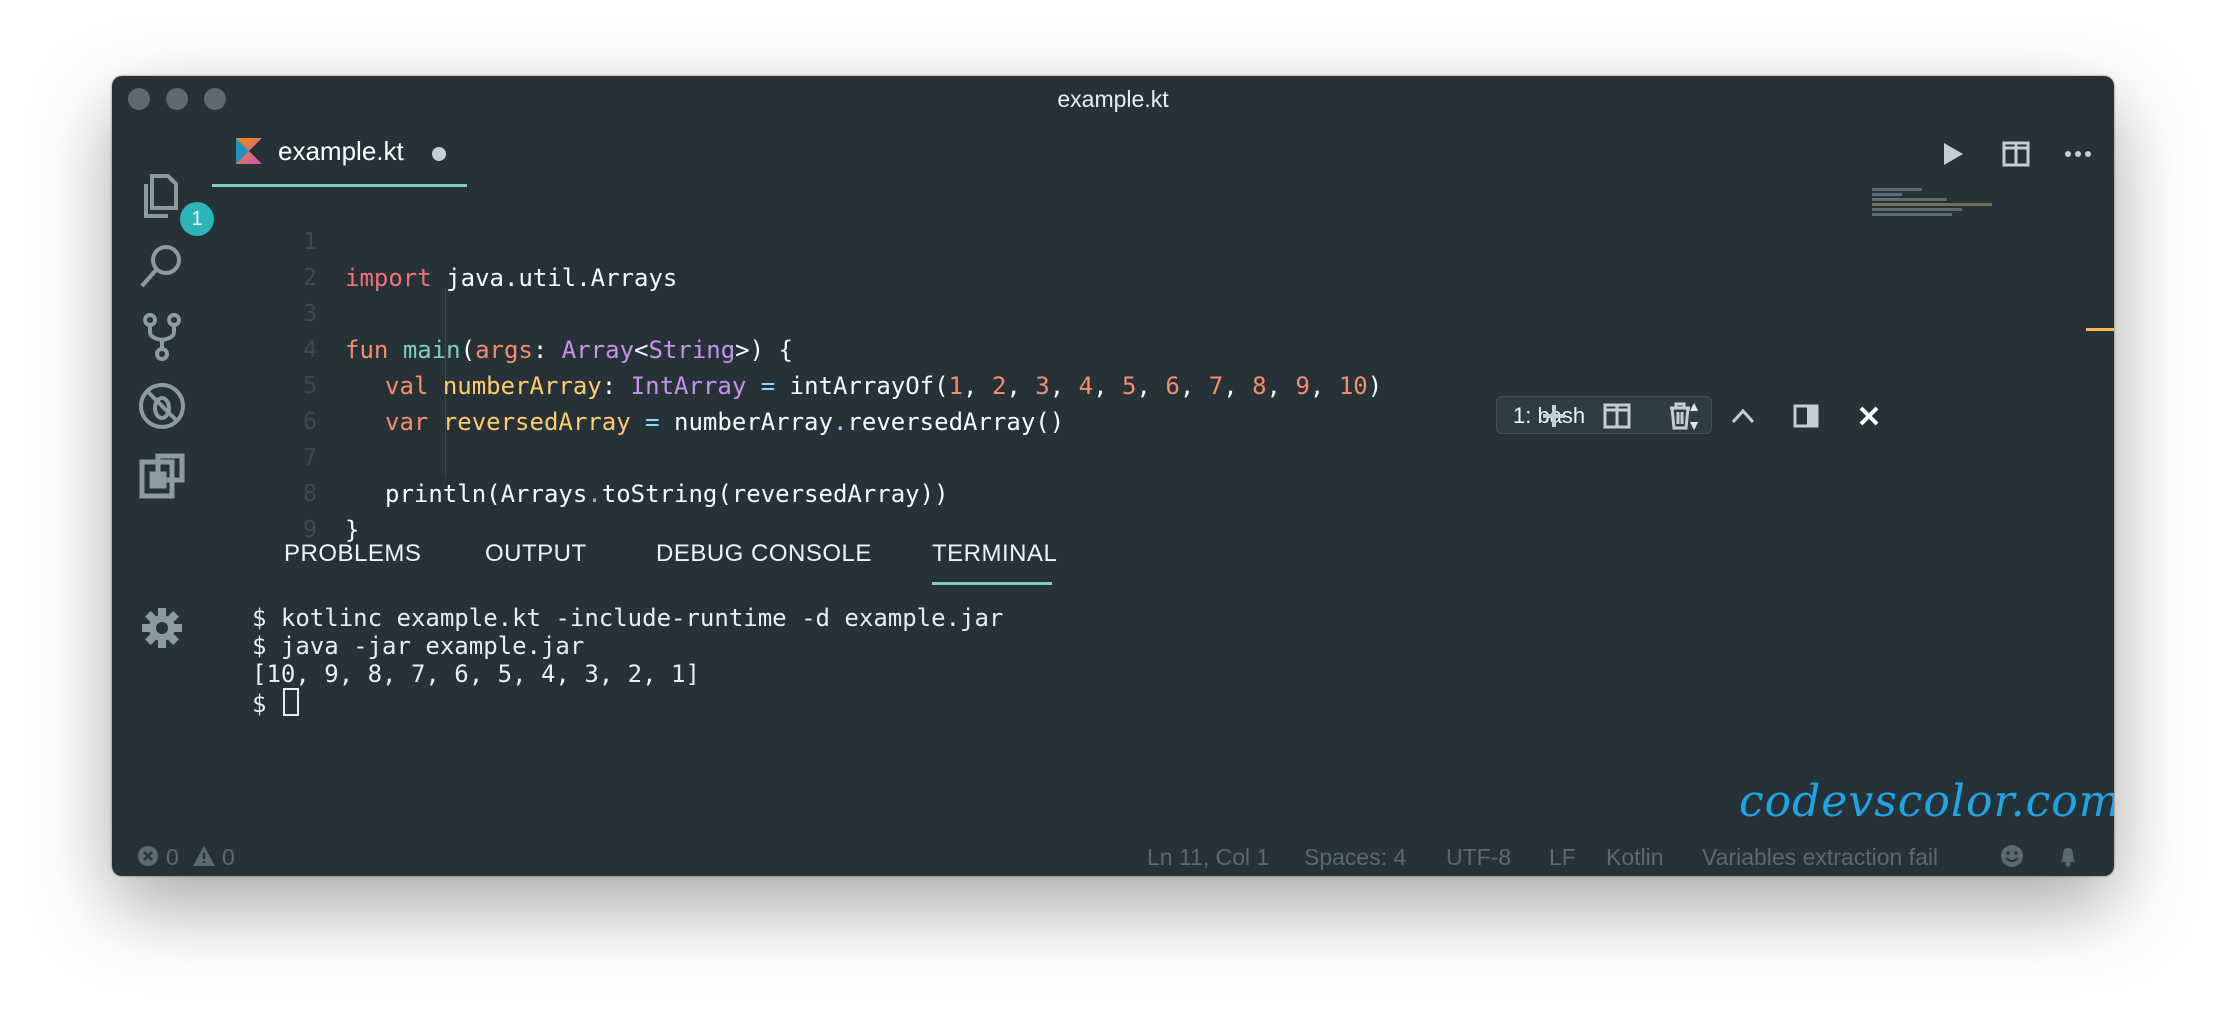 This screenshot has width=2226, height=1024. What do you see at coordinates (264, 257) in the screenshot?
I see `code-line: 2` at bounding box center [264, 257].